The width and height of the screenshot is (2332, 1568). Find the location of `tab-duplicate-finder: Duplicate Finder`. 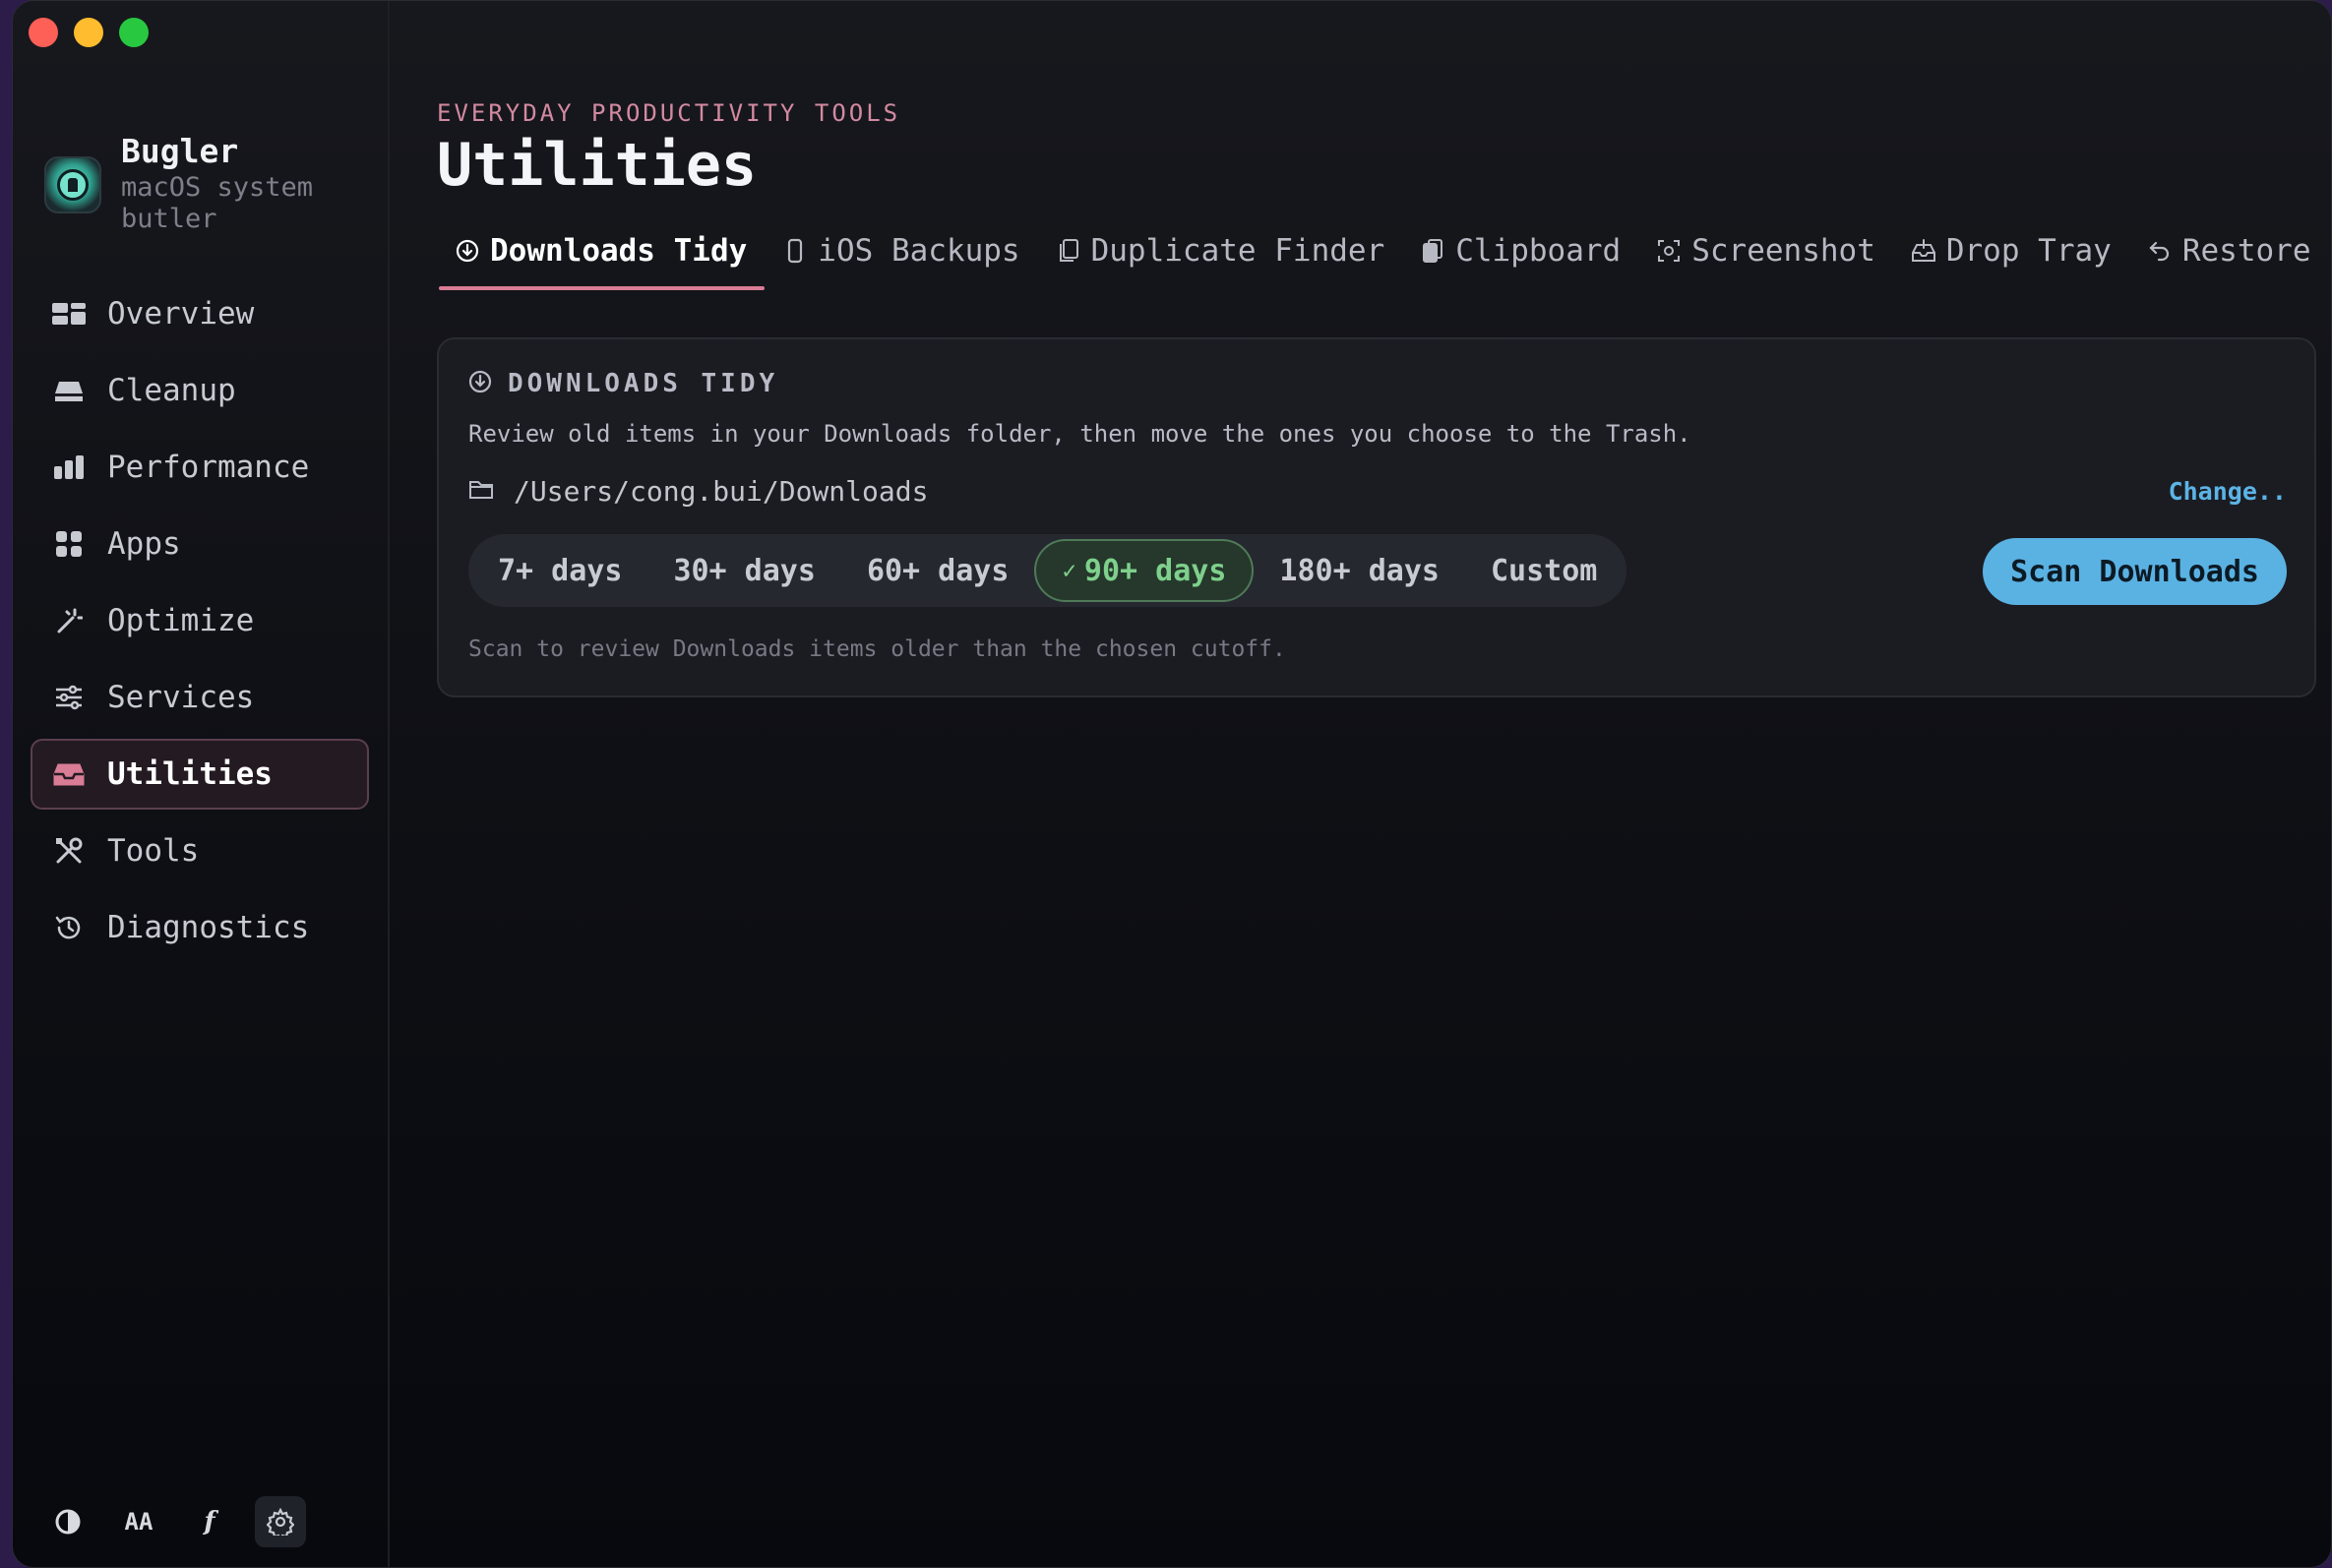

tab-duplicate-finder: Duplicate Finder is located at coordinates (1220, 256).